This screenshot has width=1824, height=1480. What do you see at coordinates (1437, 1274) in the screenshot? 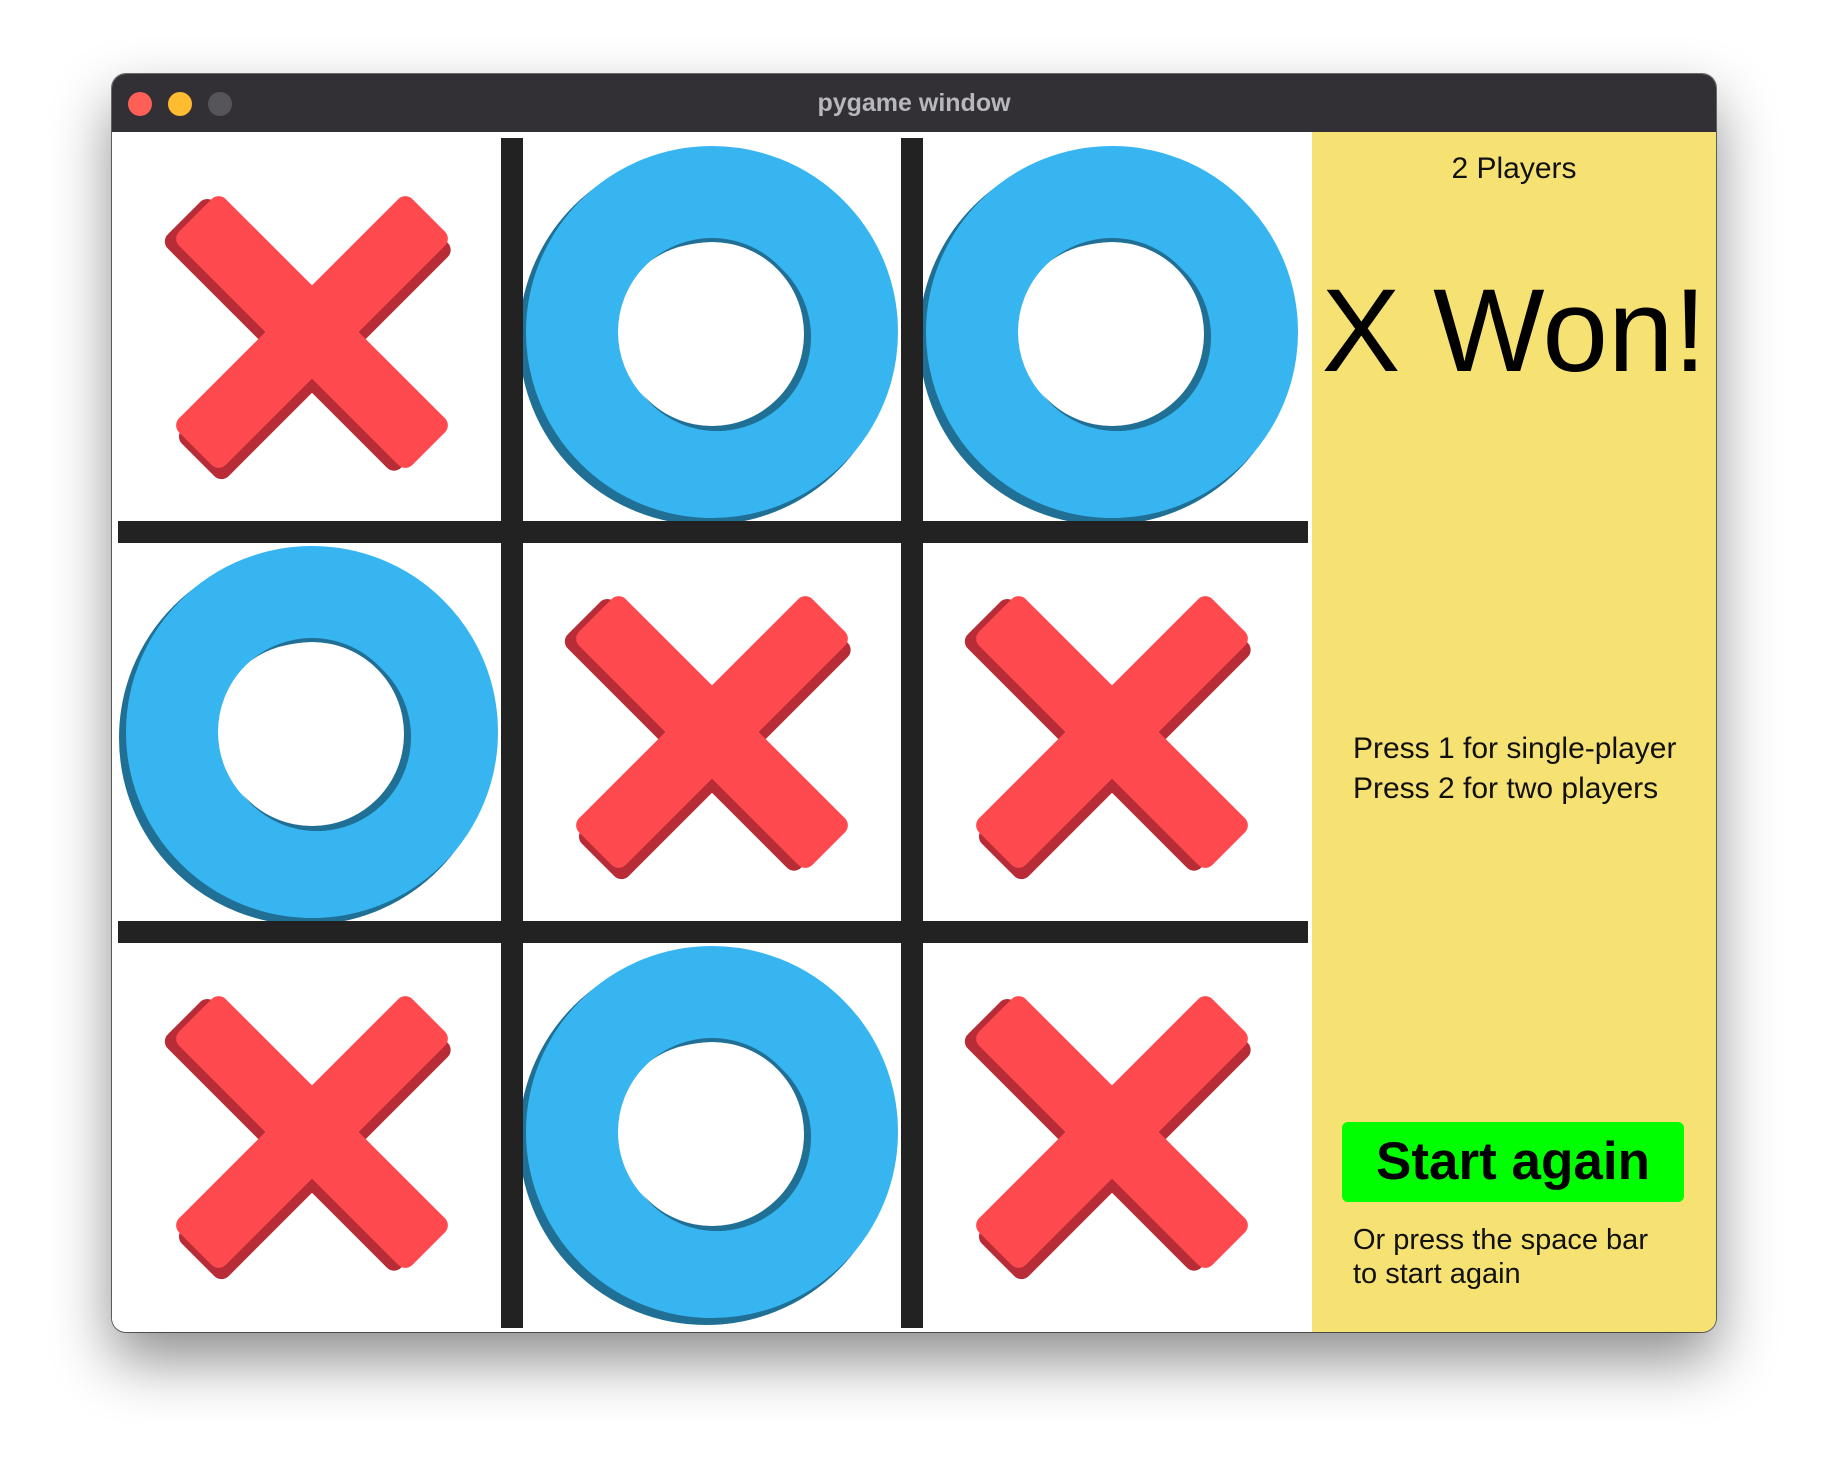
I see `space-bar-hint-continued: to start again` at bounding box center [1437, 1274].